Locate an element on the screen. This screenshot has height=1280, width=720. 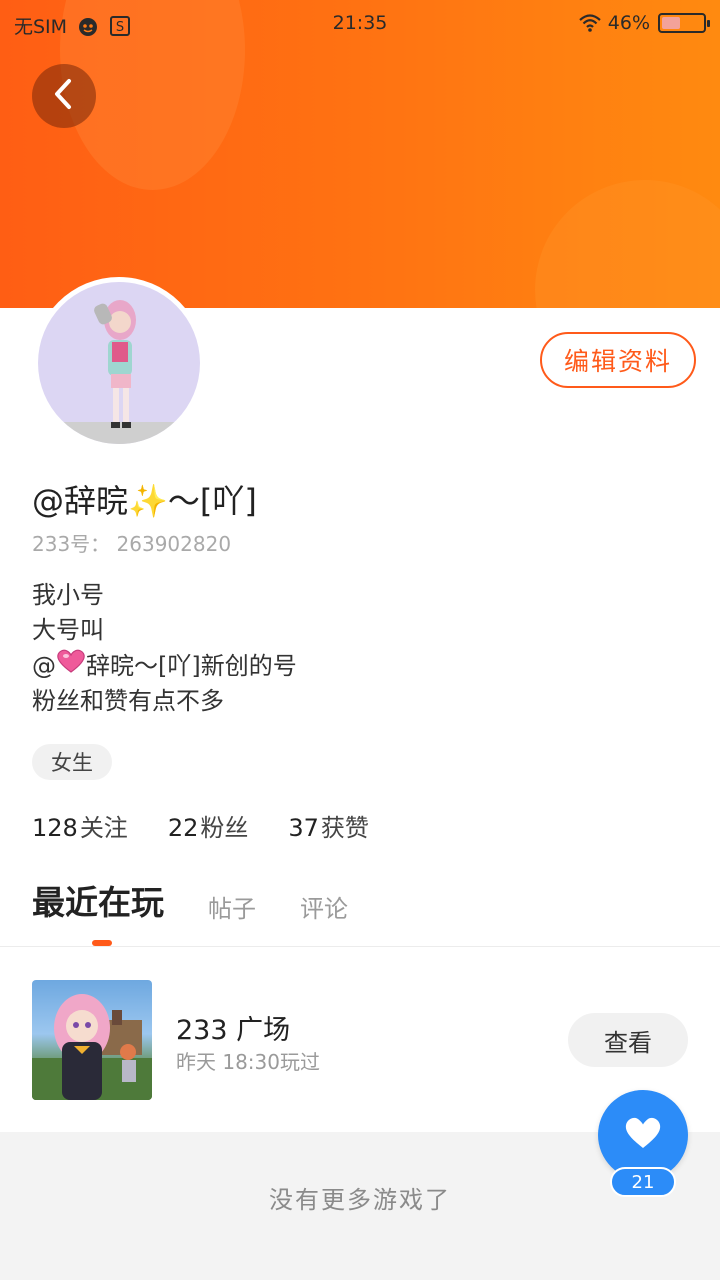
bio-line: @ 辞晥～[吖]新创的号 is located at coordinates (164, 666).